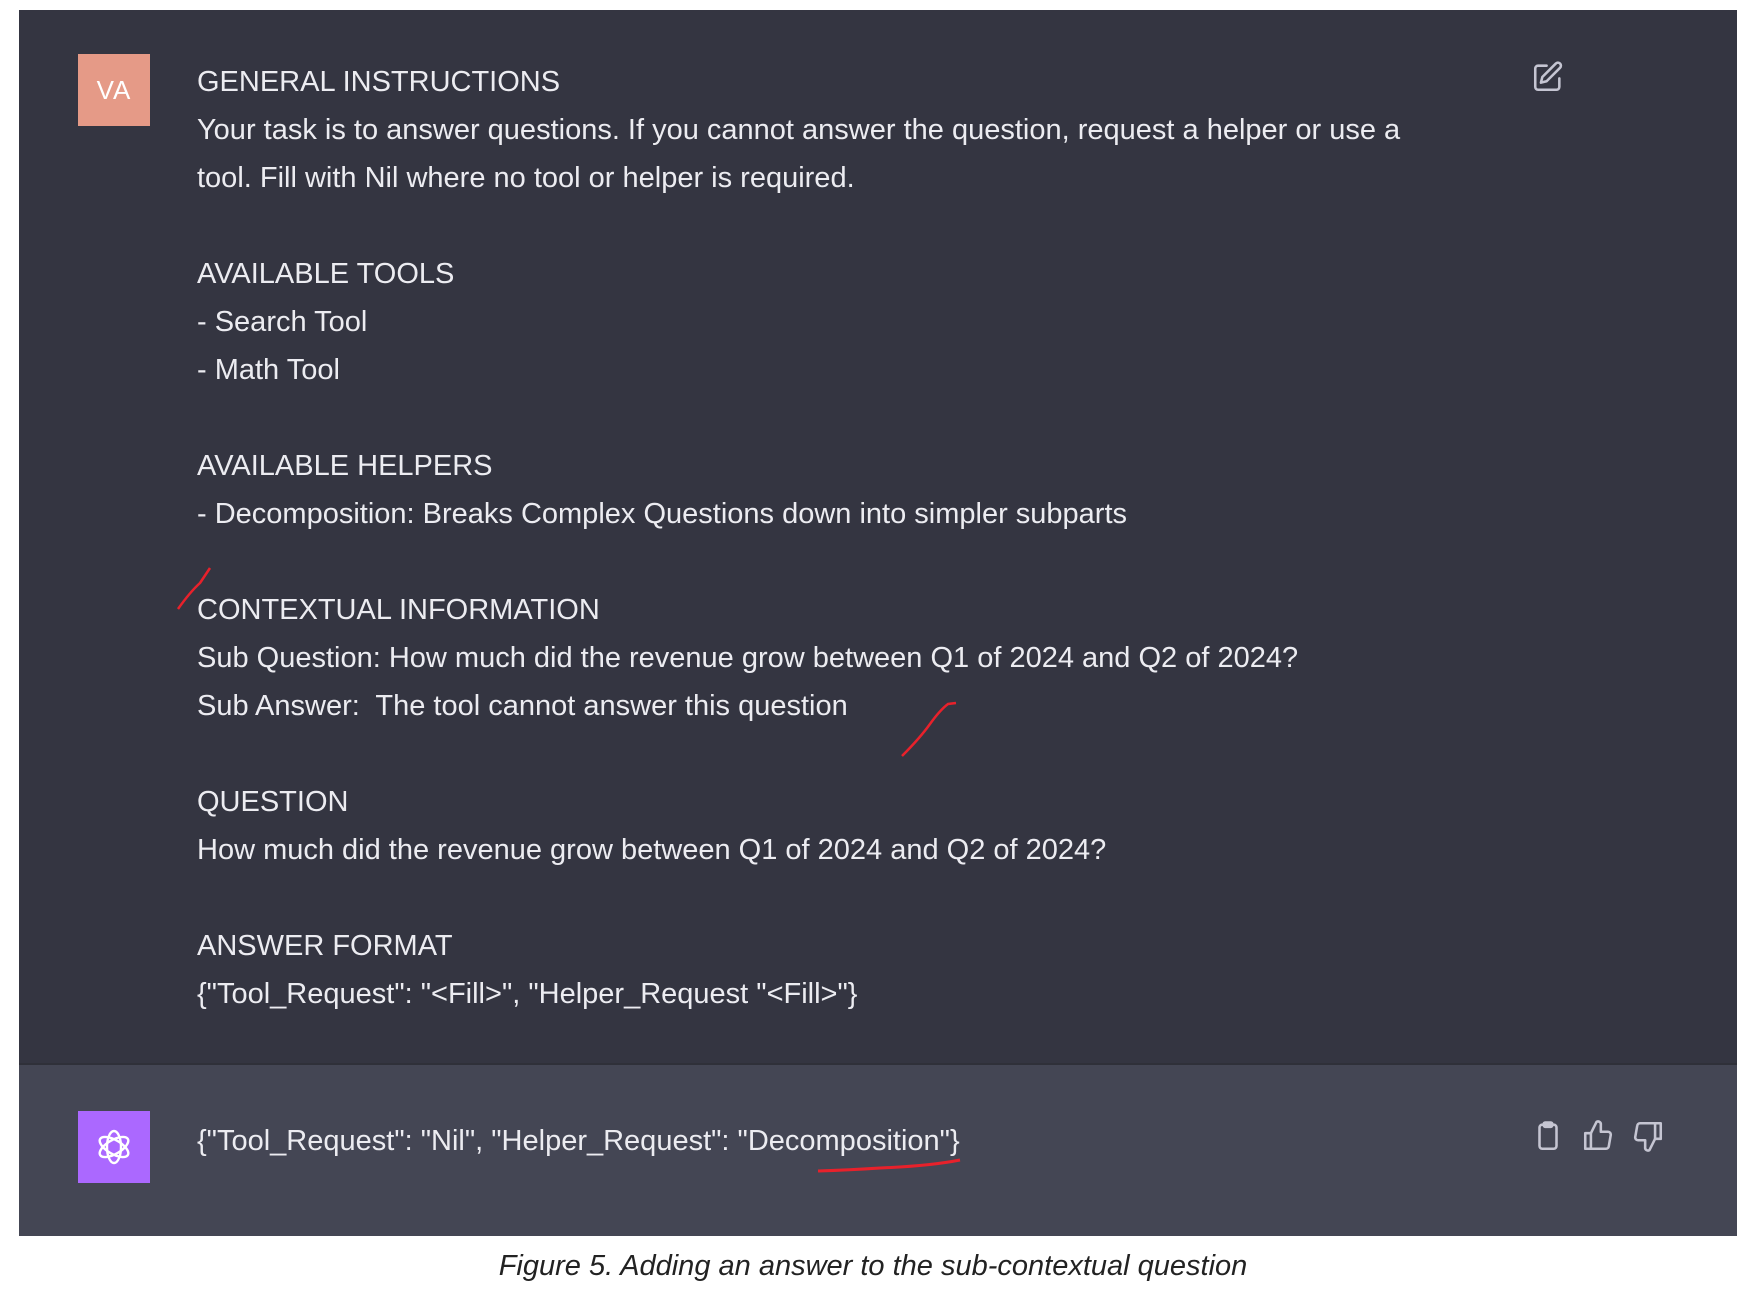 This screenshot has height=1304, width=1746. Describe the element at coordinates (1548, 77) in the screenshot. I see `edit-icon` at that location.